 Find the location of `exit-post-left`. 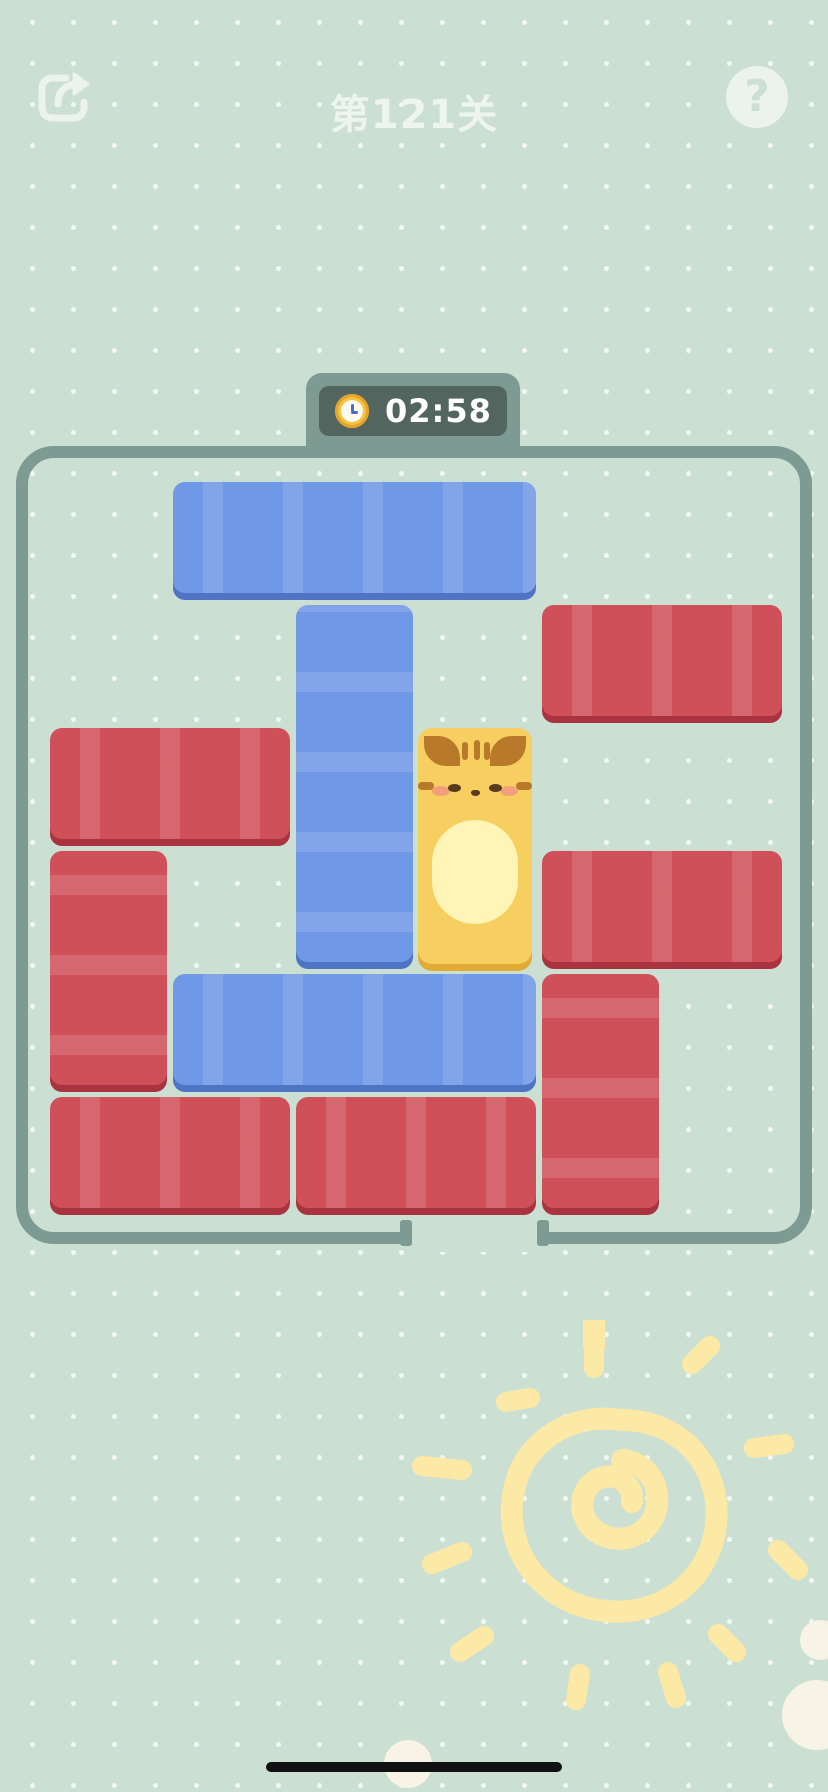

exit-post-left is located at coordinates (406, 1233).